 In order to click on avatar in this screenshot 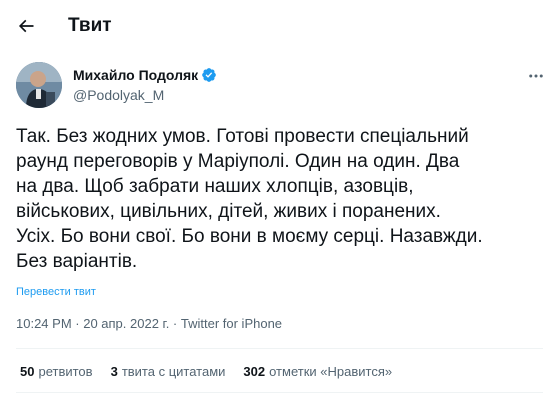, I will do `click(39, 85)`.